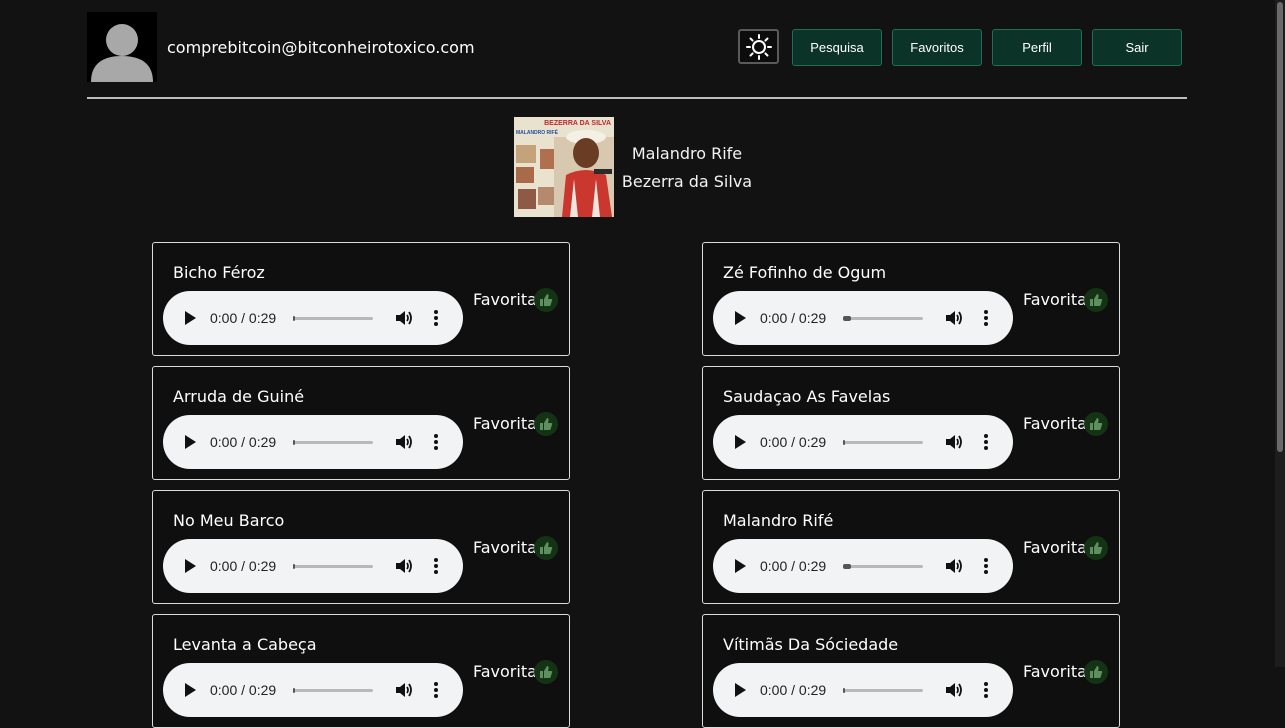  What do you see at coordinates (537, 132) in the screenshot?
I see `cover-title-text: MALANDRO RIFÉ` at bounding box center [537, 132].